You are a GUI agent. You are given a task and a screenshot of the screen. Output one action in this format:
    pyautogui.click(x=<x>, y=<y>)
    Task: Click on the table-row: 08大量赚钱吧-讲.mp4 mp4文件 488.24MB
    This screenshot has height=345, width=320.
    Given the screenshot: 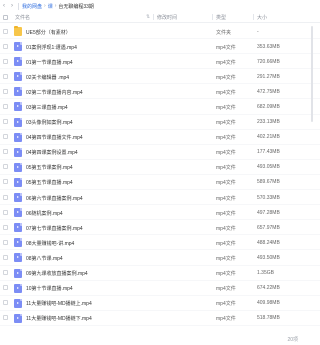 What is the action you would take?
    pyautogui.click(x=160, y=243)
    